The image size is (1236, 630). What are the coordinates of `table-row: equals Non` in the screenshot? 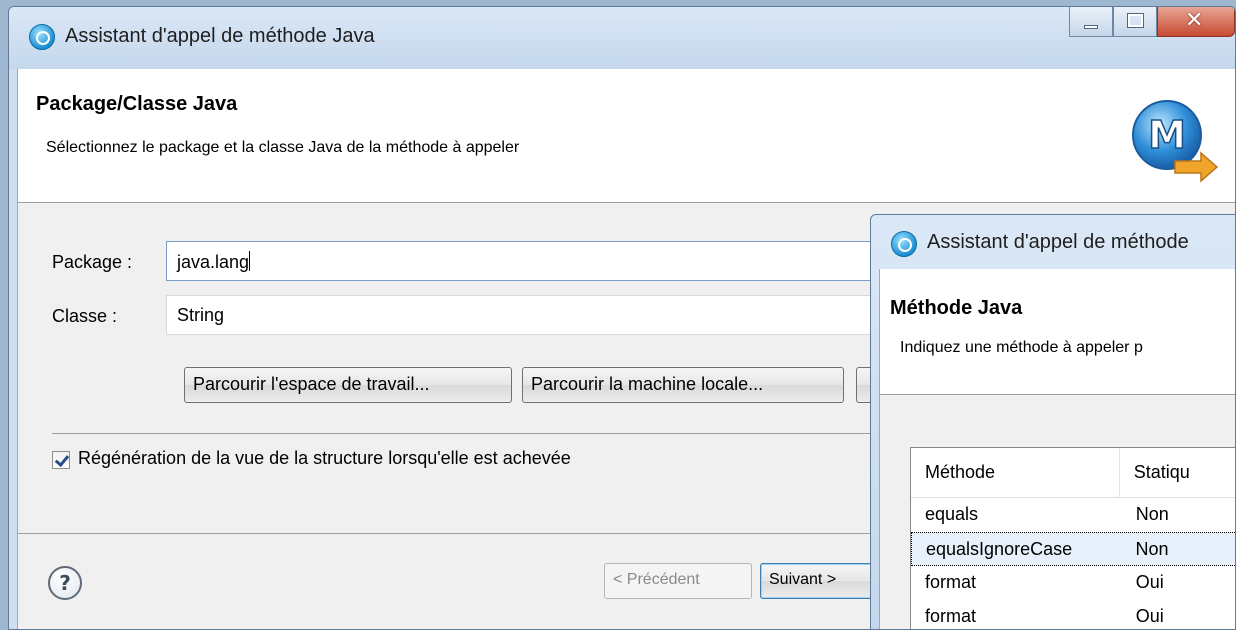 It's located at (1073, 515).